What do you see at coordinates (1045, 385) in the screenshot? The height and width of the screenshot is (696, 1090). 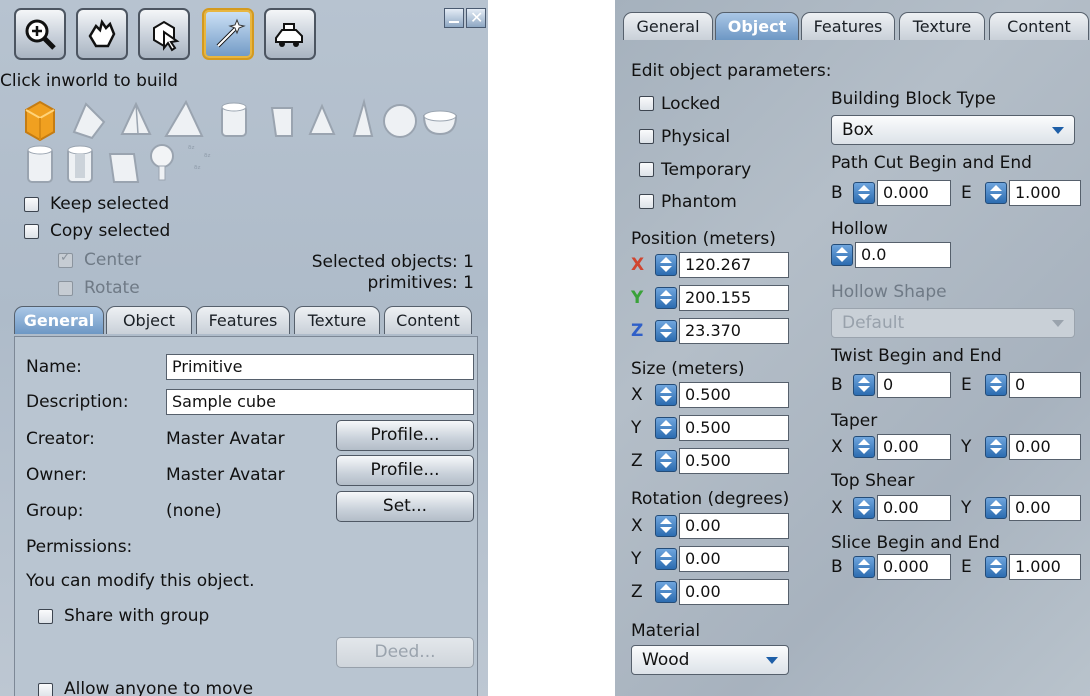 I see `twist-end-field: 0` at bounding box center [1045, 385].